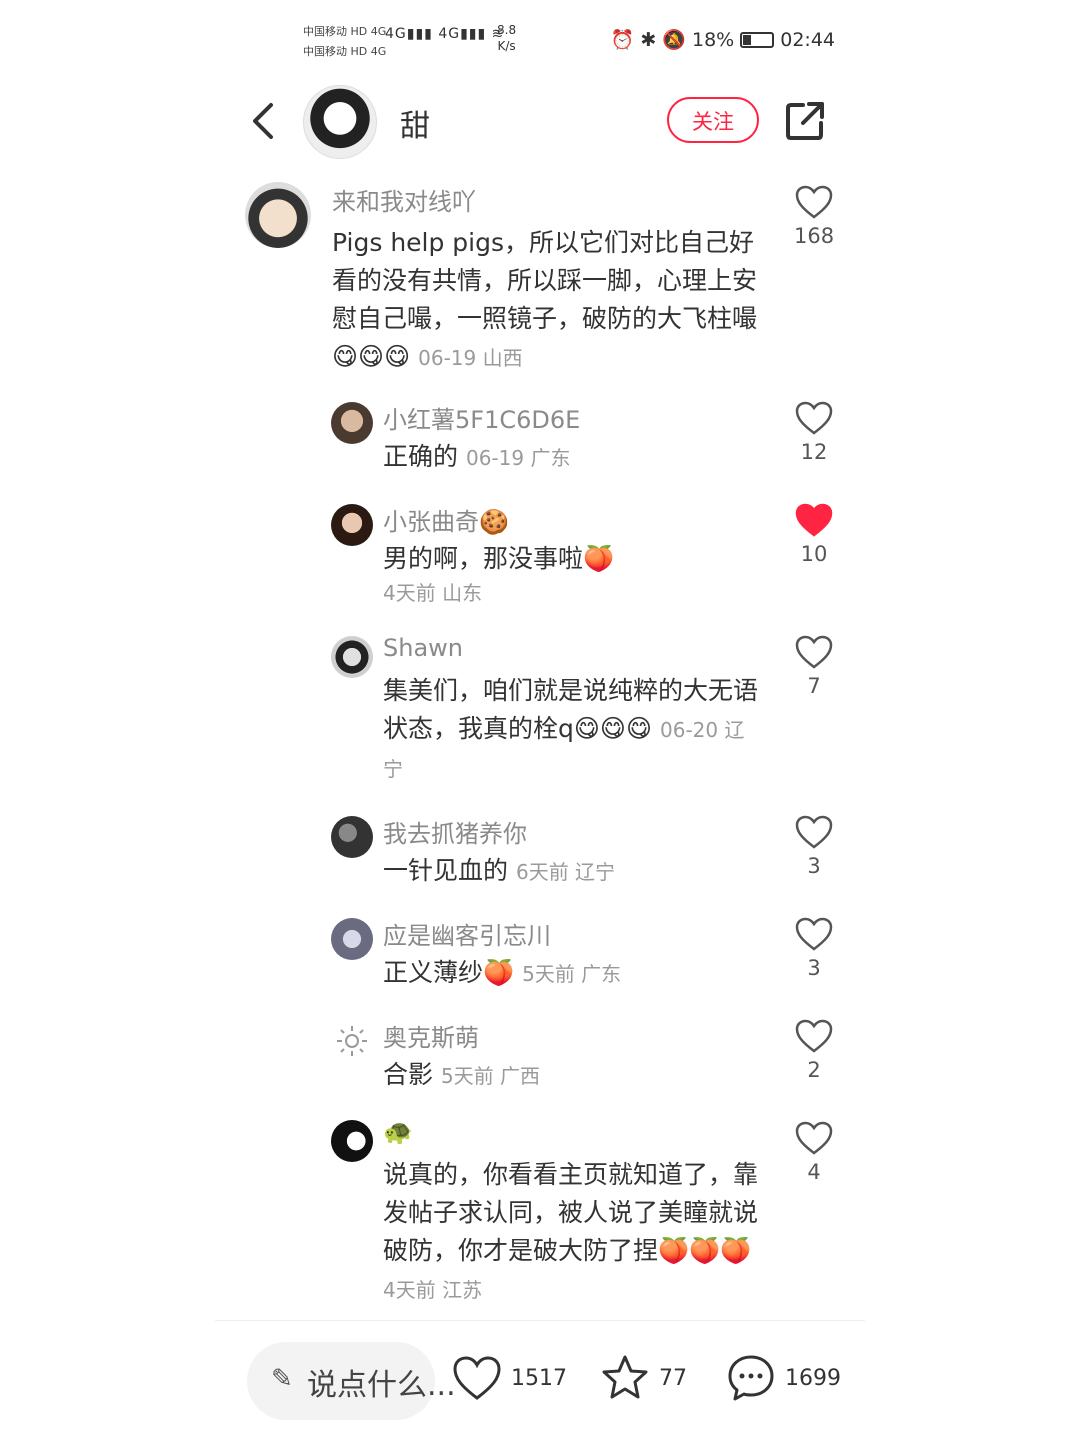  What do you see at coordinates (814, 554) in the screenshot?
I see `like-count: 10` at bounding box center [814, 554].